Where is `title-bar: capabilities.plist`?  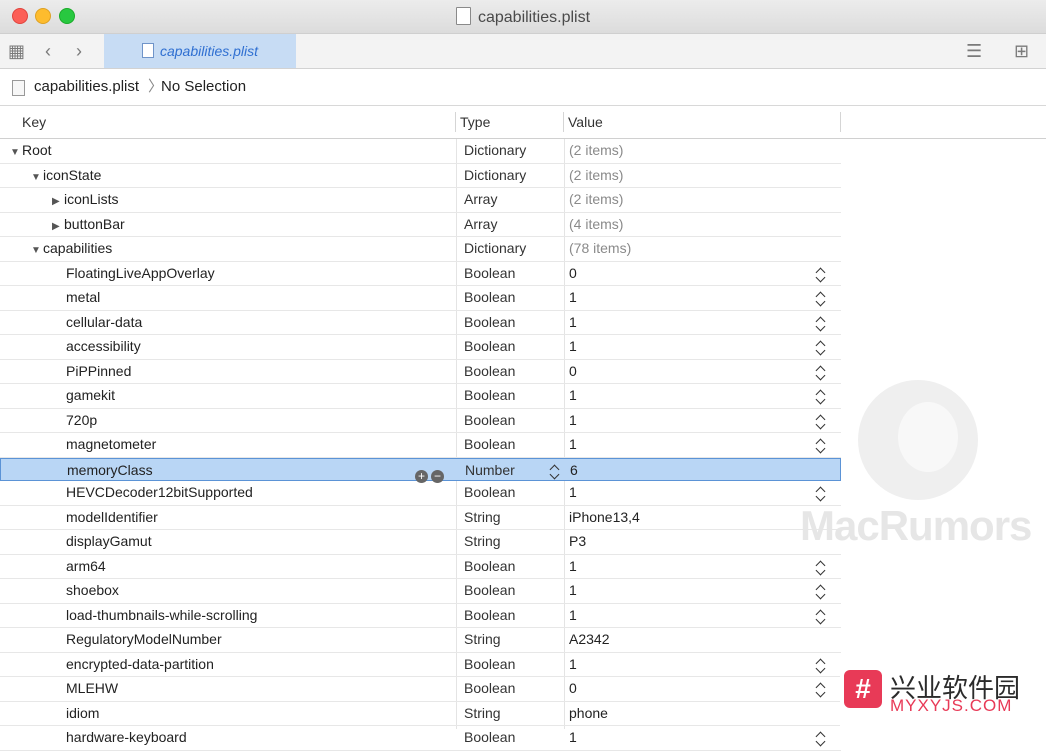 title-bar: capabilities.plist is located at coordinates (523, 17).